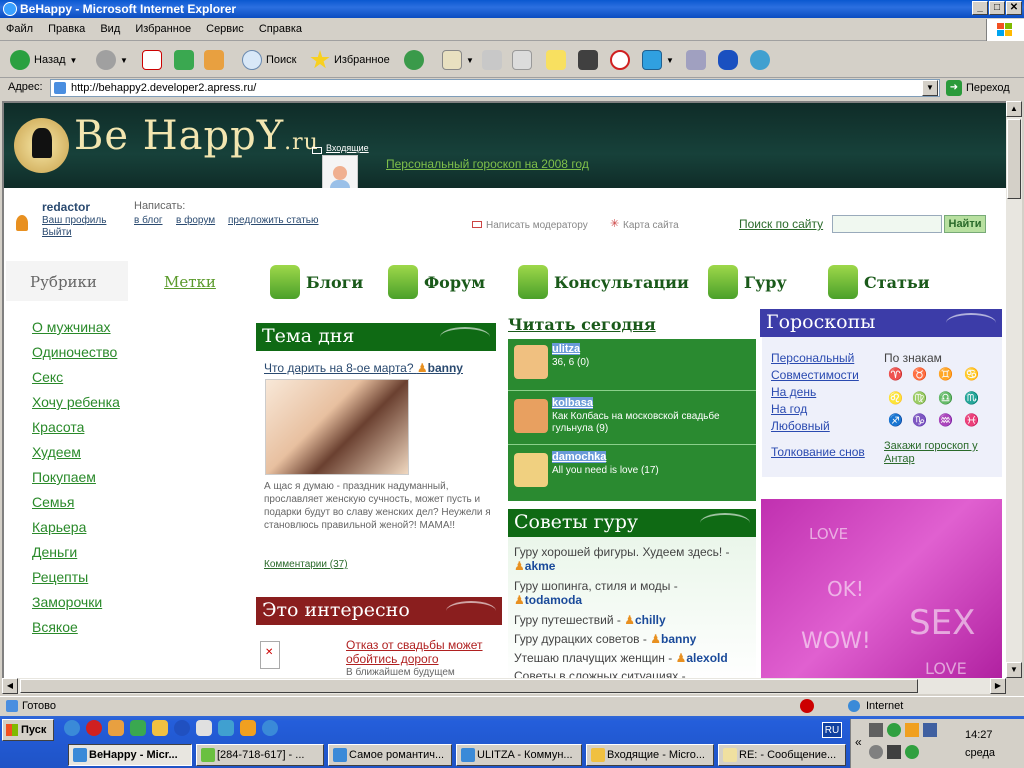  What do you see at coordinates (945, 420) in the screenshot?
I see `zodiac-aquarius-icon: ♒` at bounding box center [945, 420].